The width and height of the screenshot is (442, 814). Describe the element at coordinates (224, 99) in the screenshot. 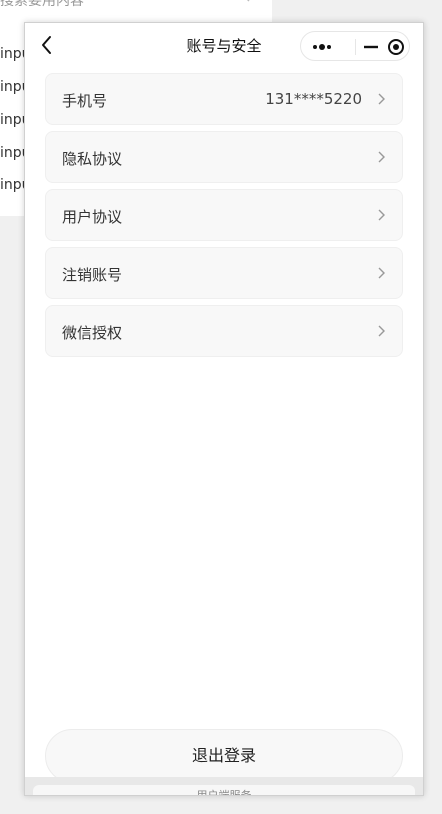

I see `menu-item-phone: 手机号 131****5220` at that location.